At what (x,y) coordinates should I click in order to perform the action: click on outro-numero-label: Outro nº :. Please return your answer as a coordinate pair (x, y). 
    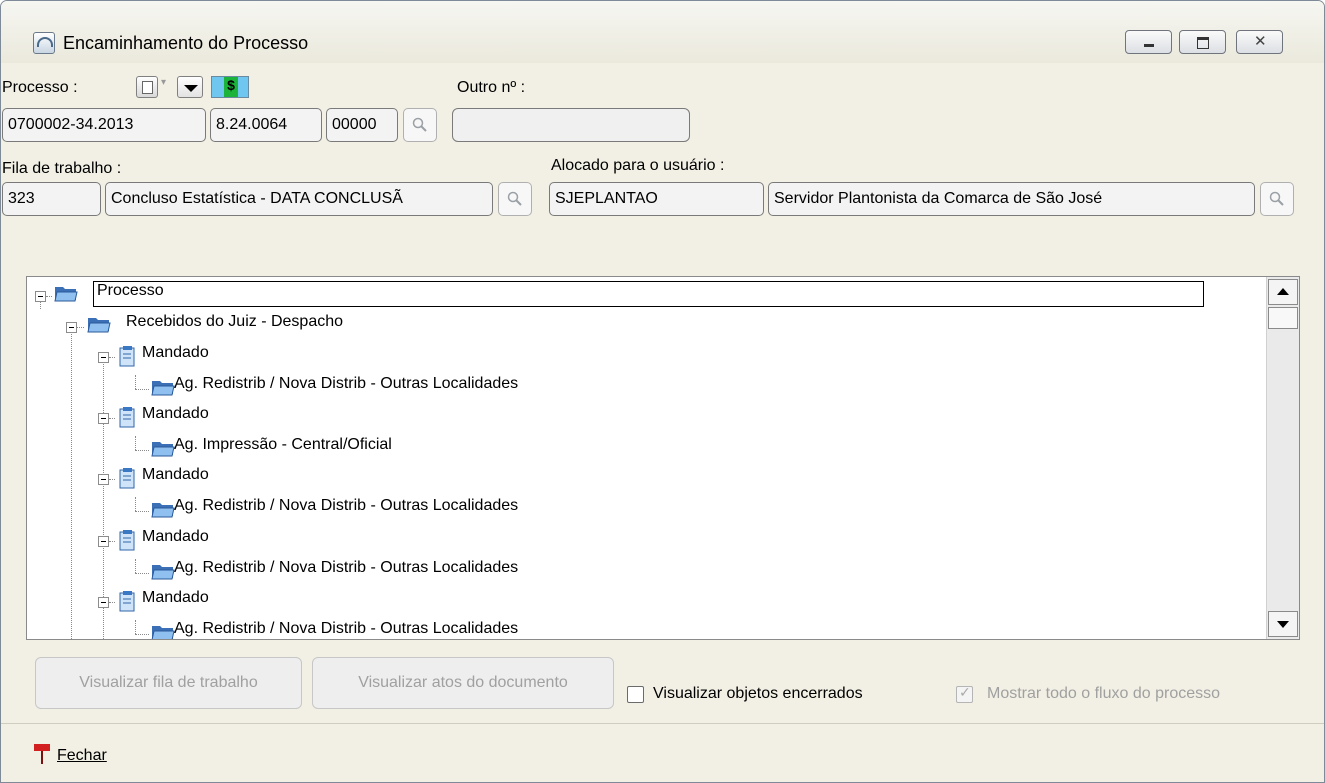
    Looking at the image, I should click on (491, 87).